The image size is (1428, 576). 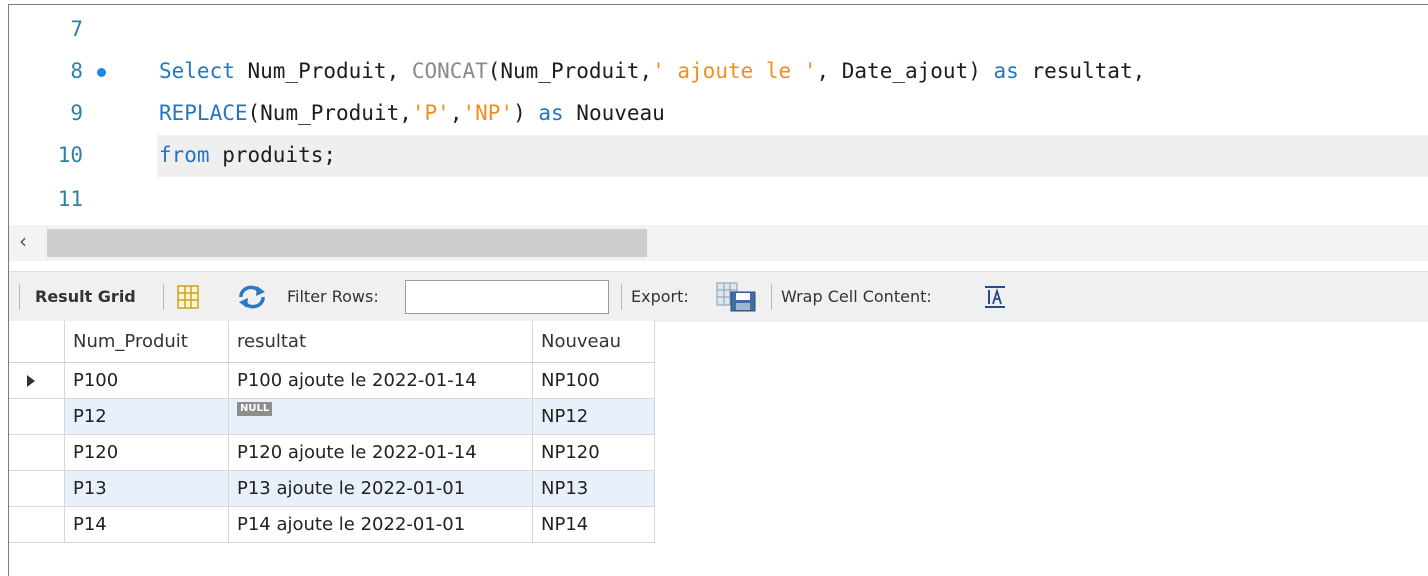 What do you see at coordinates (147, 525) in the screenshot?
I see `cell-num-produit: P14` at bounding box center [147, 525].